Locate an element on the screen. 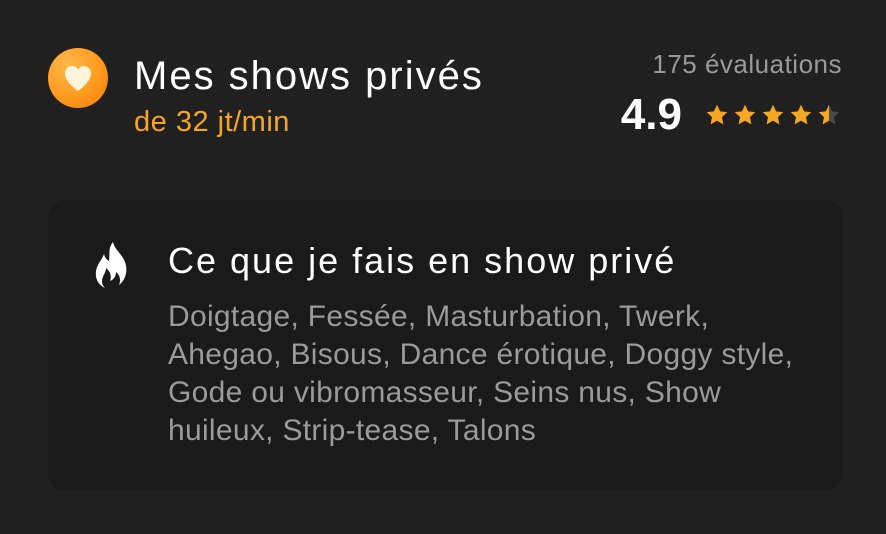  fire-icon is located at coordinates (111, 265).